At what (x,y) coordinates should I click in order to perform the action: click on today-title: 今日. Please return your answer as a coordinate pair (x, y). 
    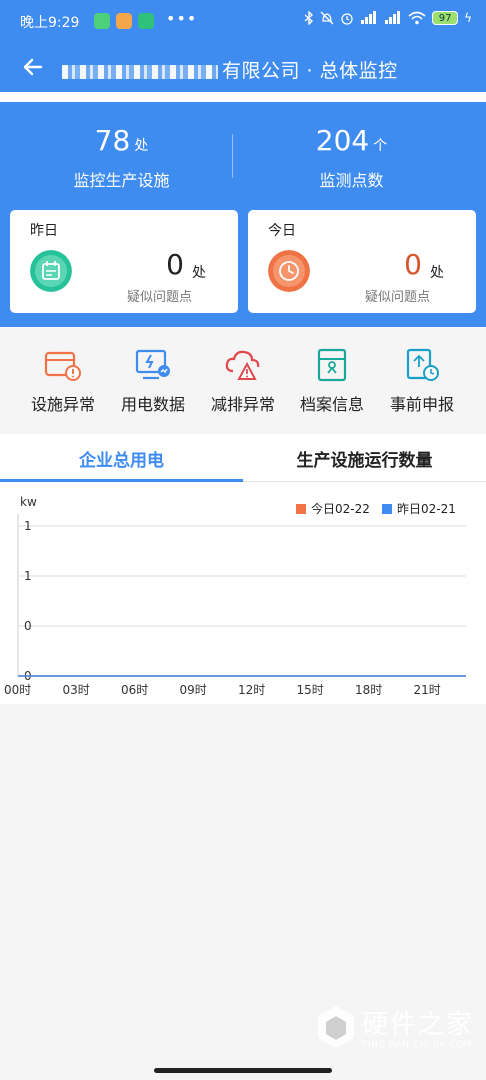
    Looking at the image, I should click on (282, 231).